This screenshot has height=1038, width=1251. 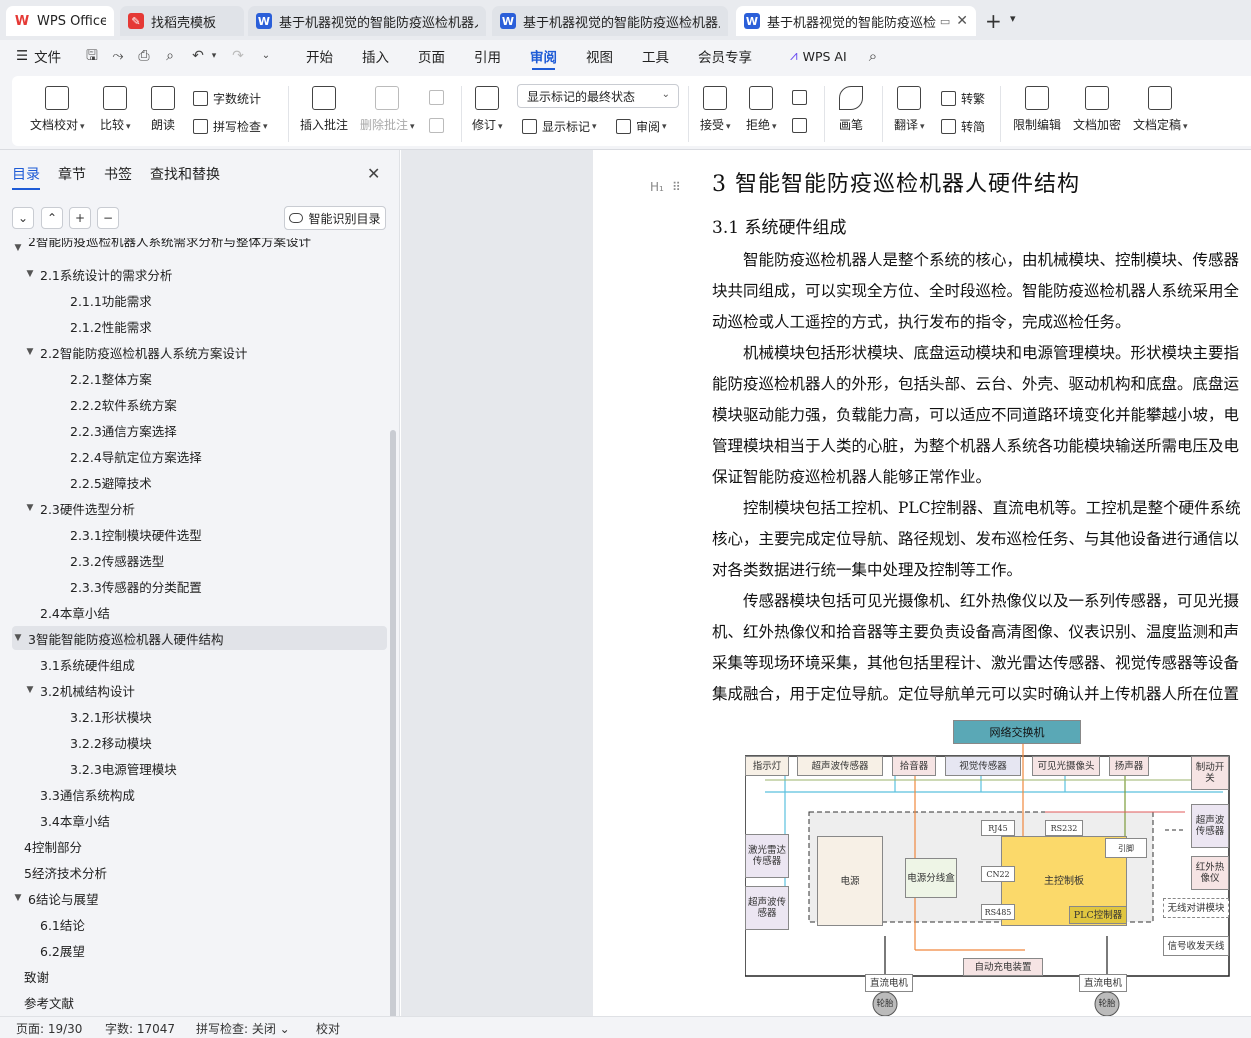 What do you see at coordinates (324, 109) in the screenshot?
I see `insert-comment-button: 插入批注` at bounding box center [324, 109].